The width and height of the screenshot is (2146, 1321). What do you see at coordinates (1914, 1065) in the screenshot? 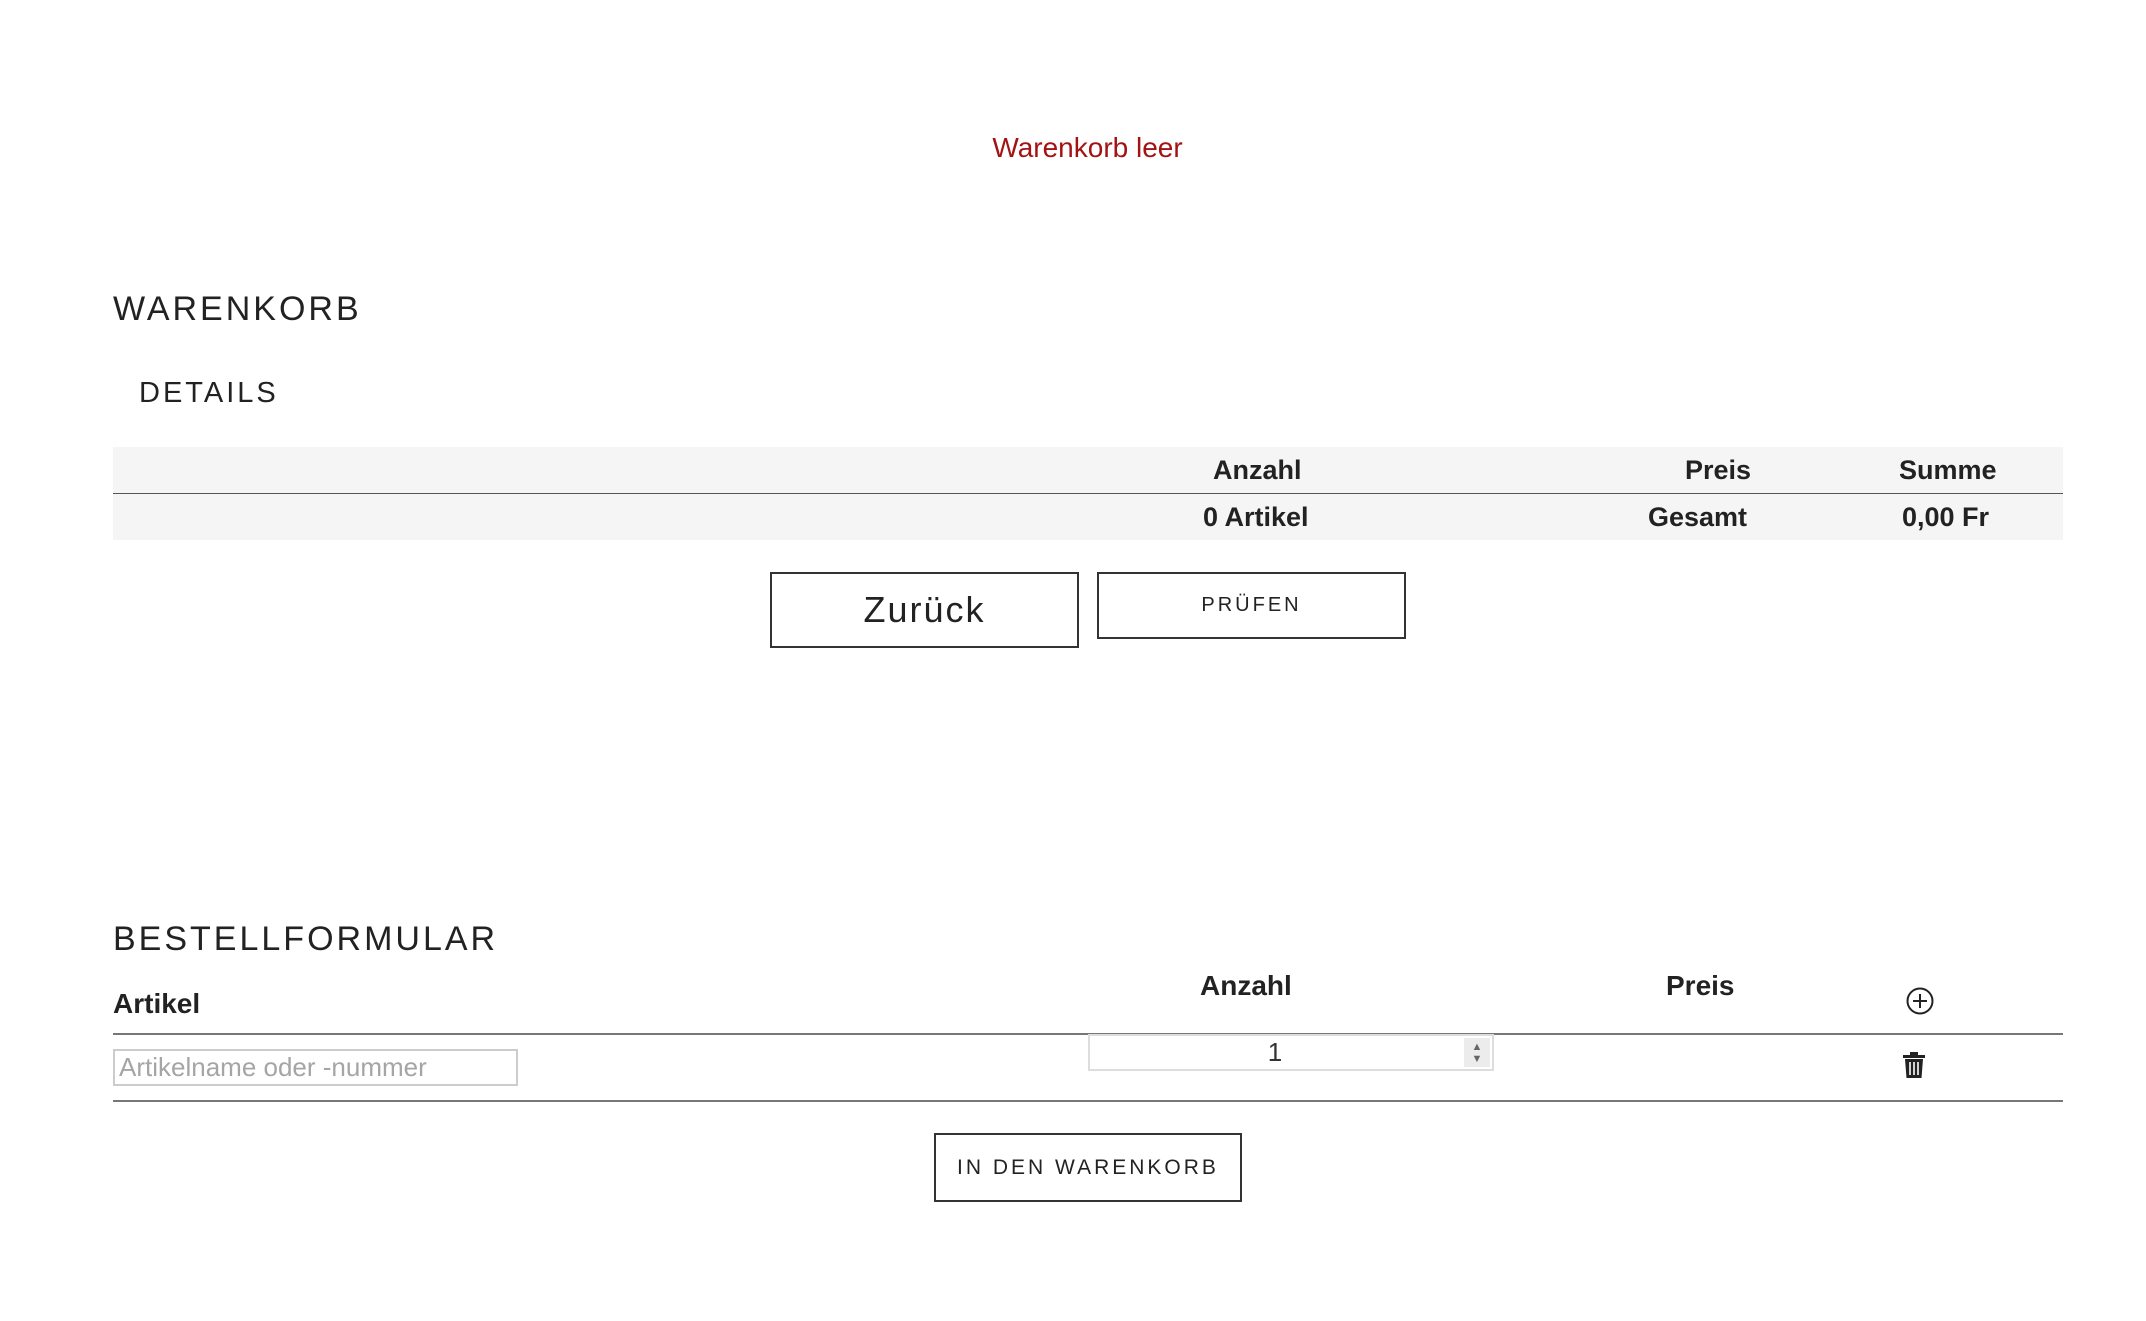
I see `trash-icon` at bounding box center [1914, 1065].